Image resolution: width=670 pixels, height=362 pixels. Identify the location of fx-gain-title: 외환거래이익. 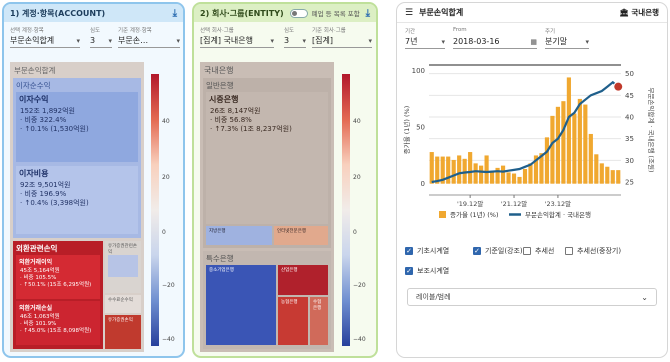
(36, 262).